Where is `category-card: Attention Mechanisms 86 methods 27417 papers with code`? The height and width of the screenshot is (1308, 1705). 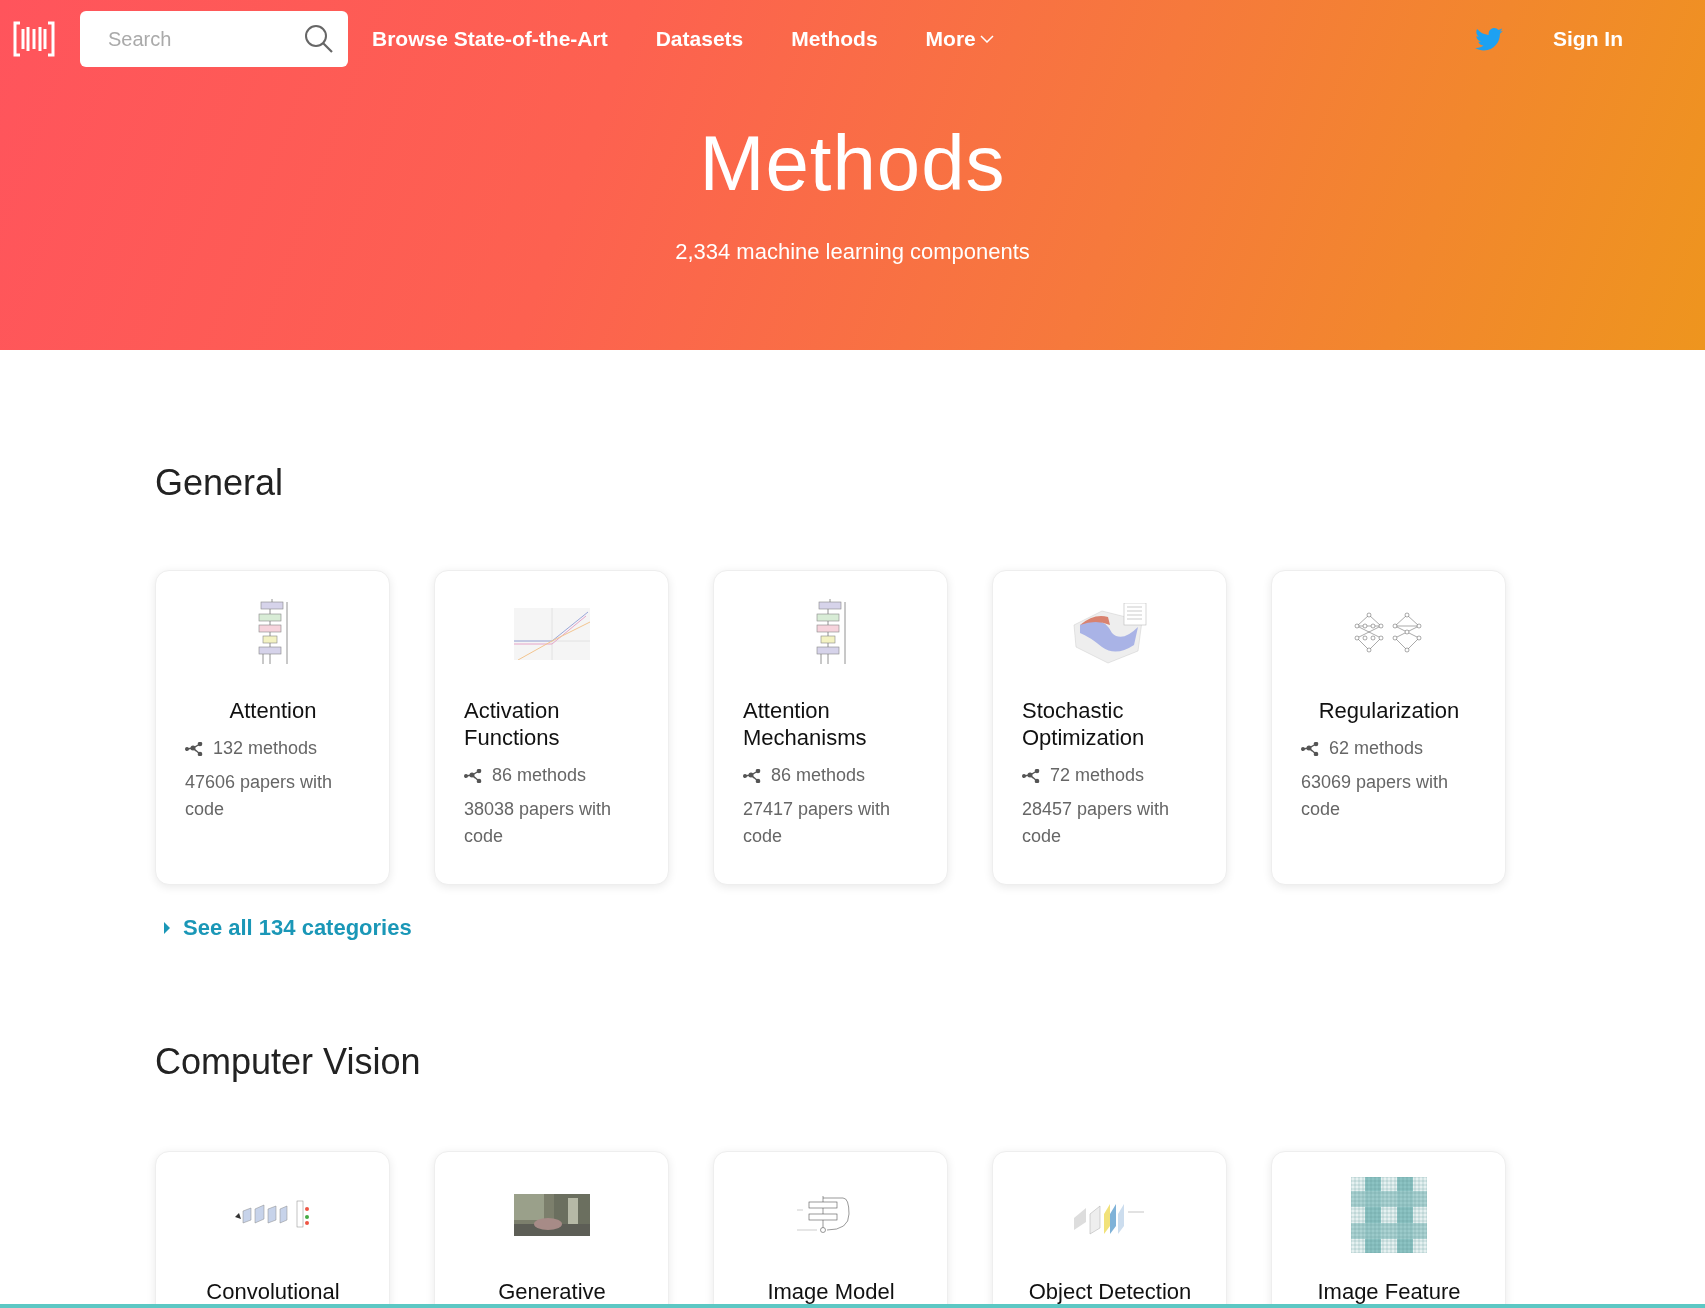 category-card: Attention Mechanisms 86 methods 27417 papers with code is located at coordinates (830, 727).